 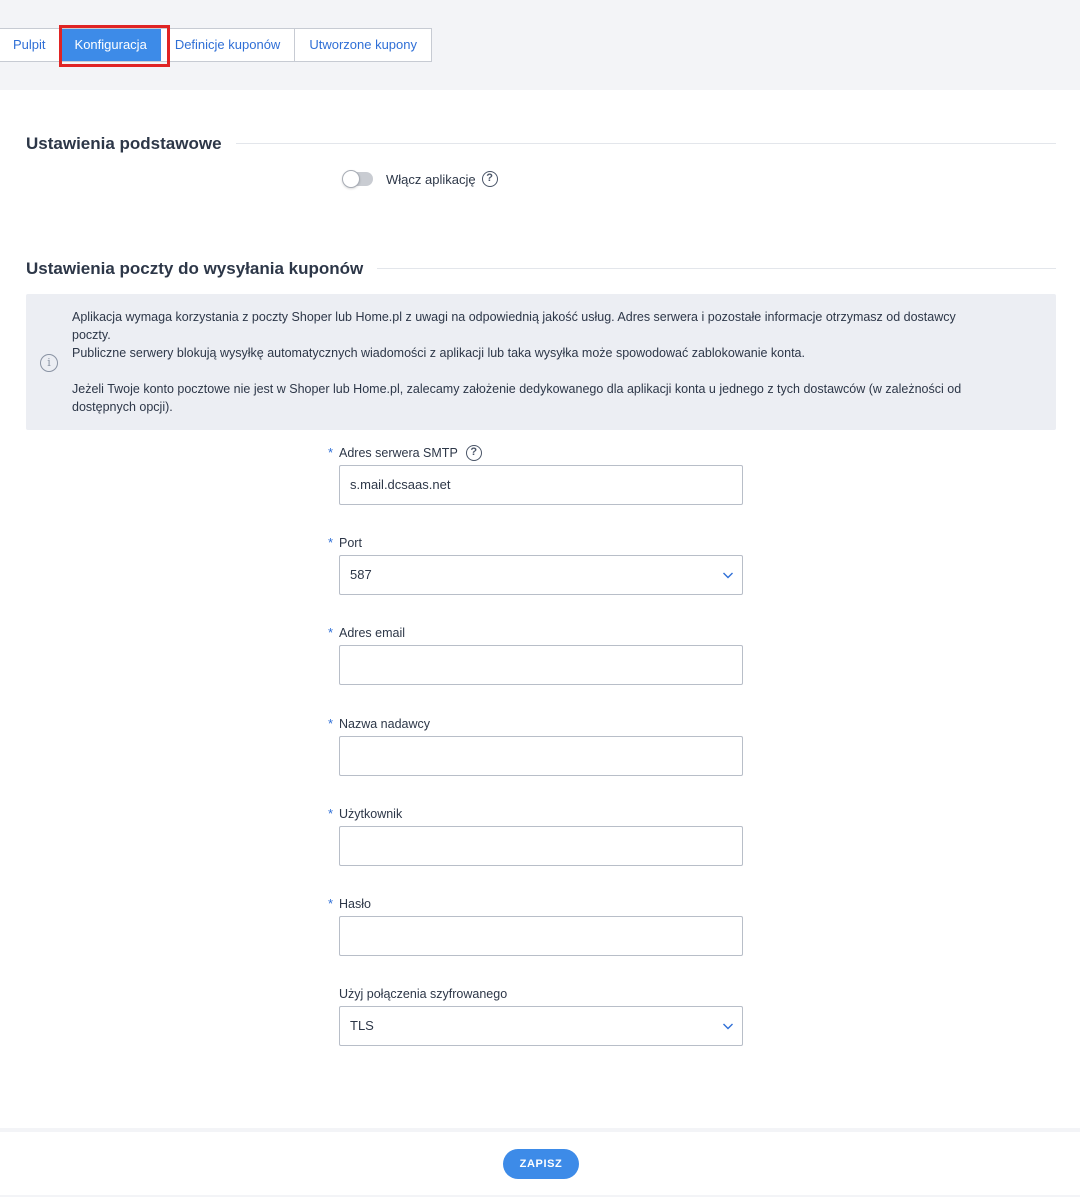 What do you see at coordinates (423, 994) in the screenshot?
I see `encryption-label: Użyj połączenia szyfrowanego` at bounding box center [423, 994].